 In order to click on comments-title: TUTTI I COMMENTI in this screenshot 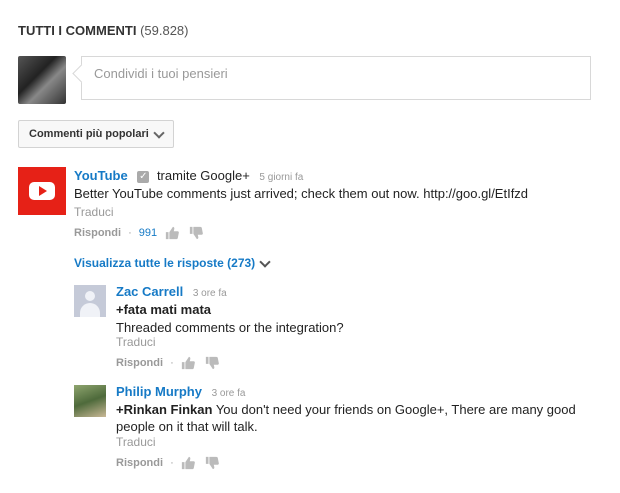, I will do `click(77, 30)`.